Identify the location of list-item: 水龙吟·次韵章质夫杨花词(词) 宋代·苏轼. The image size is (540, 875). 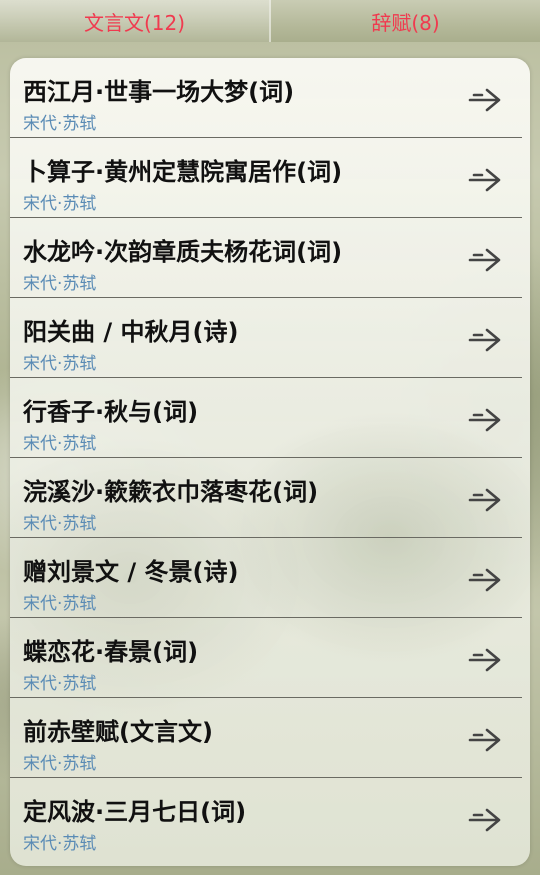
(270, 258).